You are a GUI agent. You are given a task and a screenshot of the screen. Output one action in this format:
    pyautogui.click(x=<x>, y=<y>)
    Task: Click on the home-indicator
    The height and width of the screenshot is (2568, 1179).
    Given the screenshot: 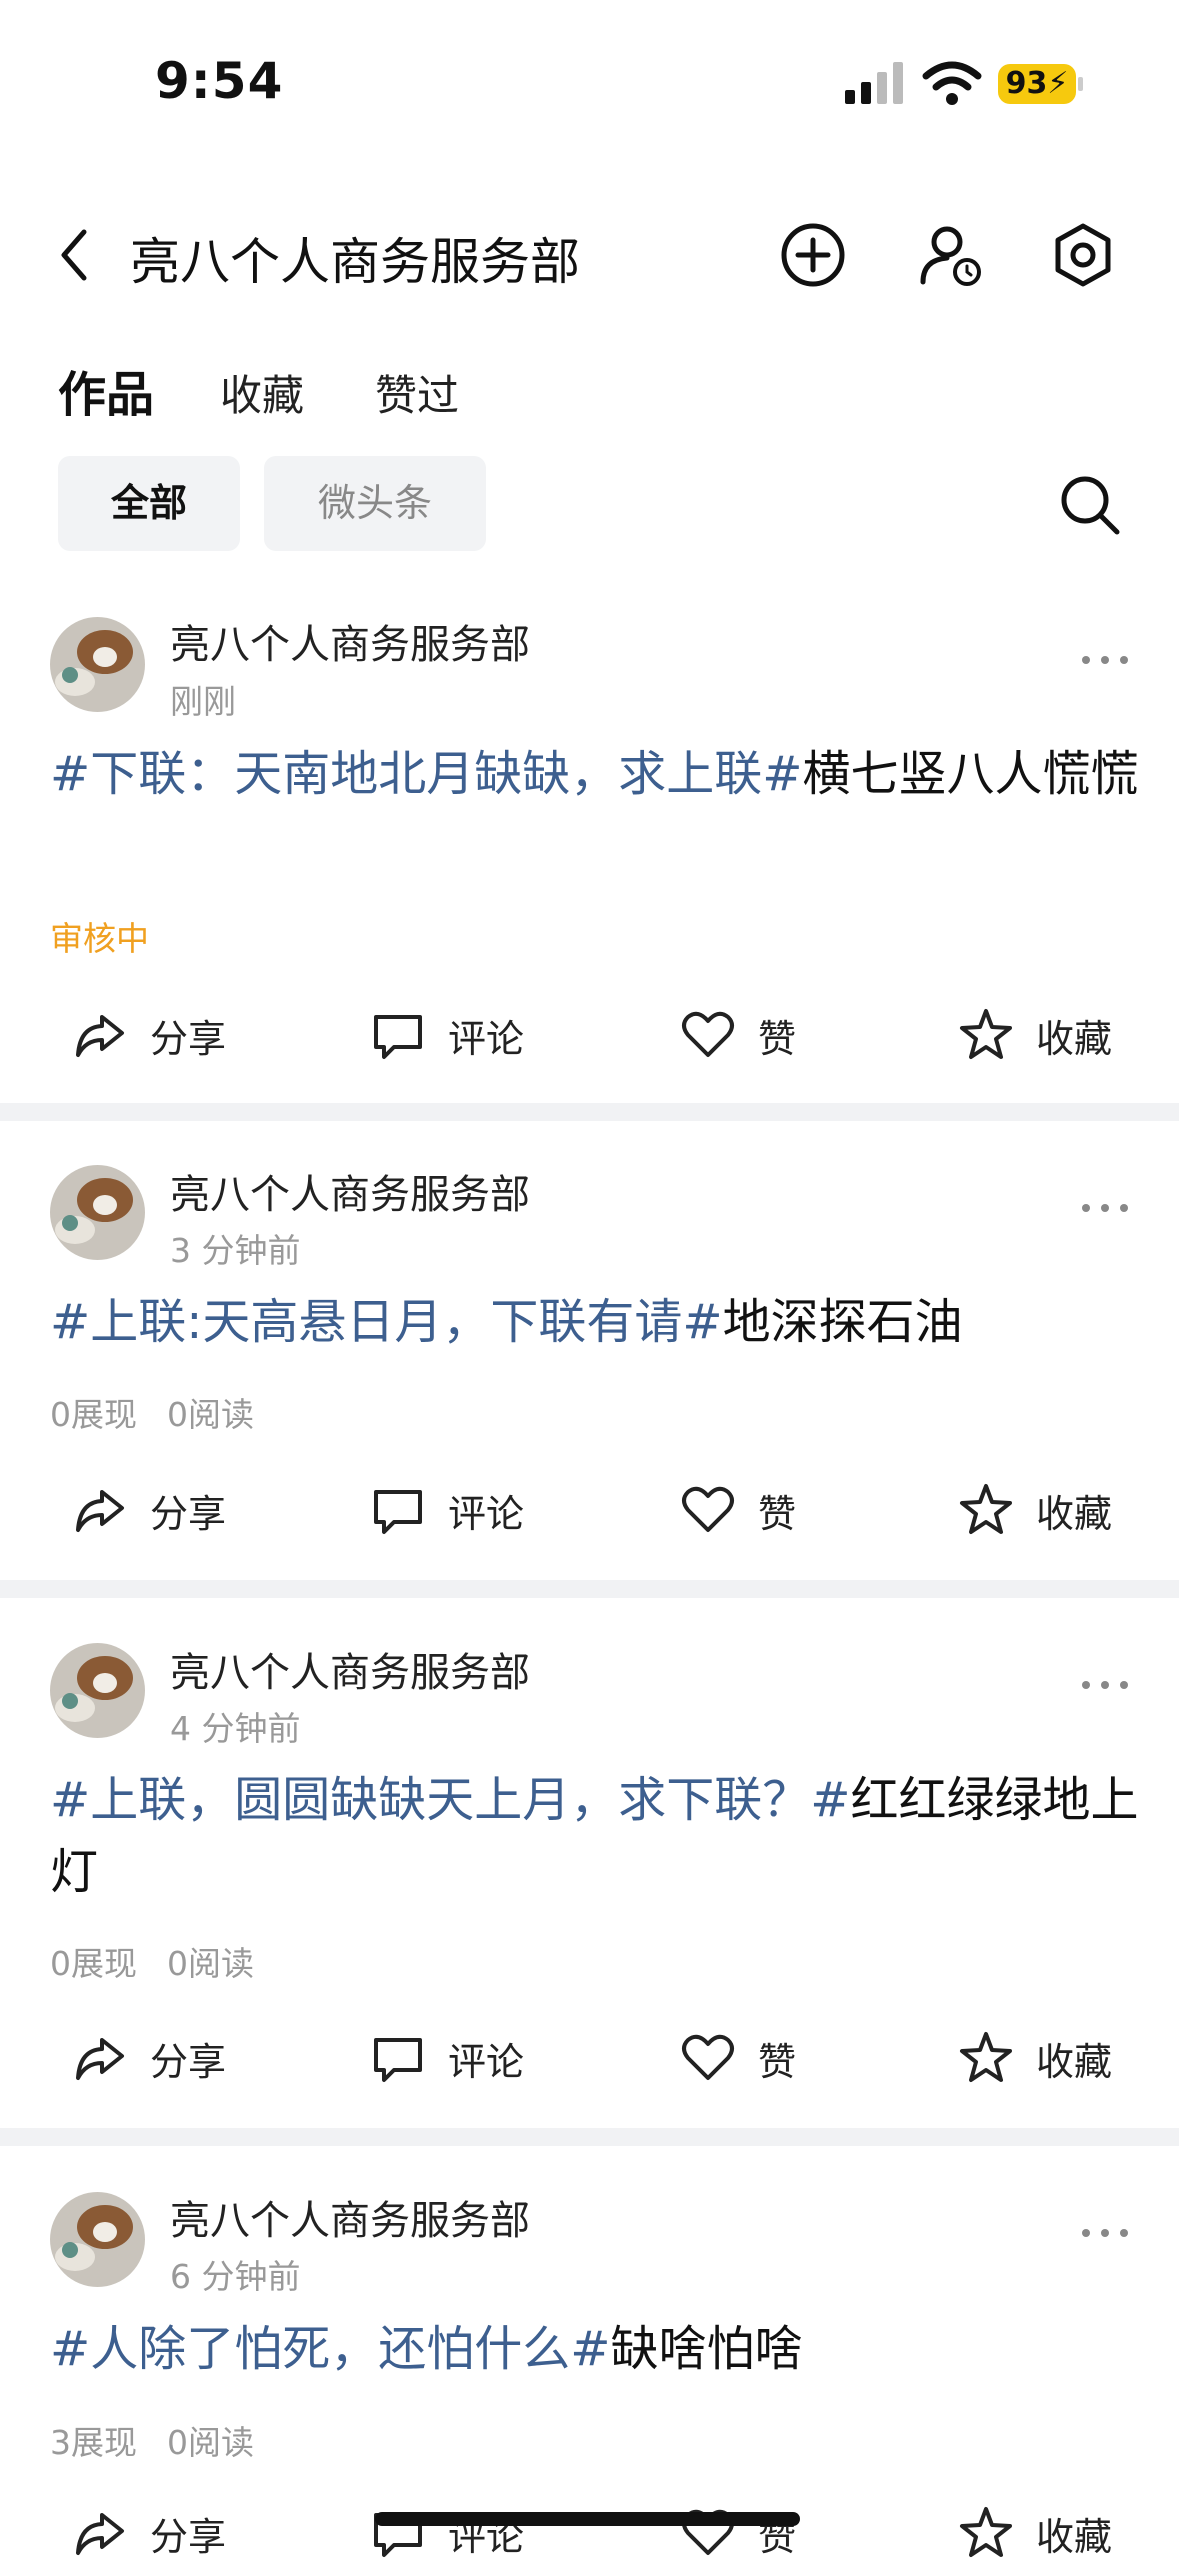 What is the action you would take?
    pyautogui.click(x=587, y=2519)
    